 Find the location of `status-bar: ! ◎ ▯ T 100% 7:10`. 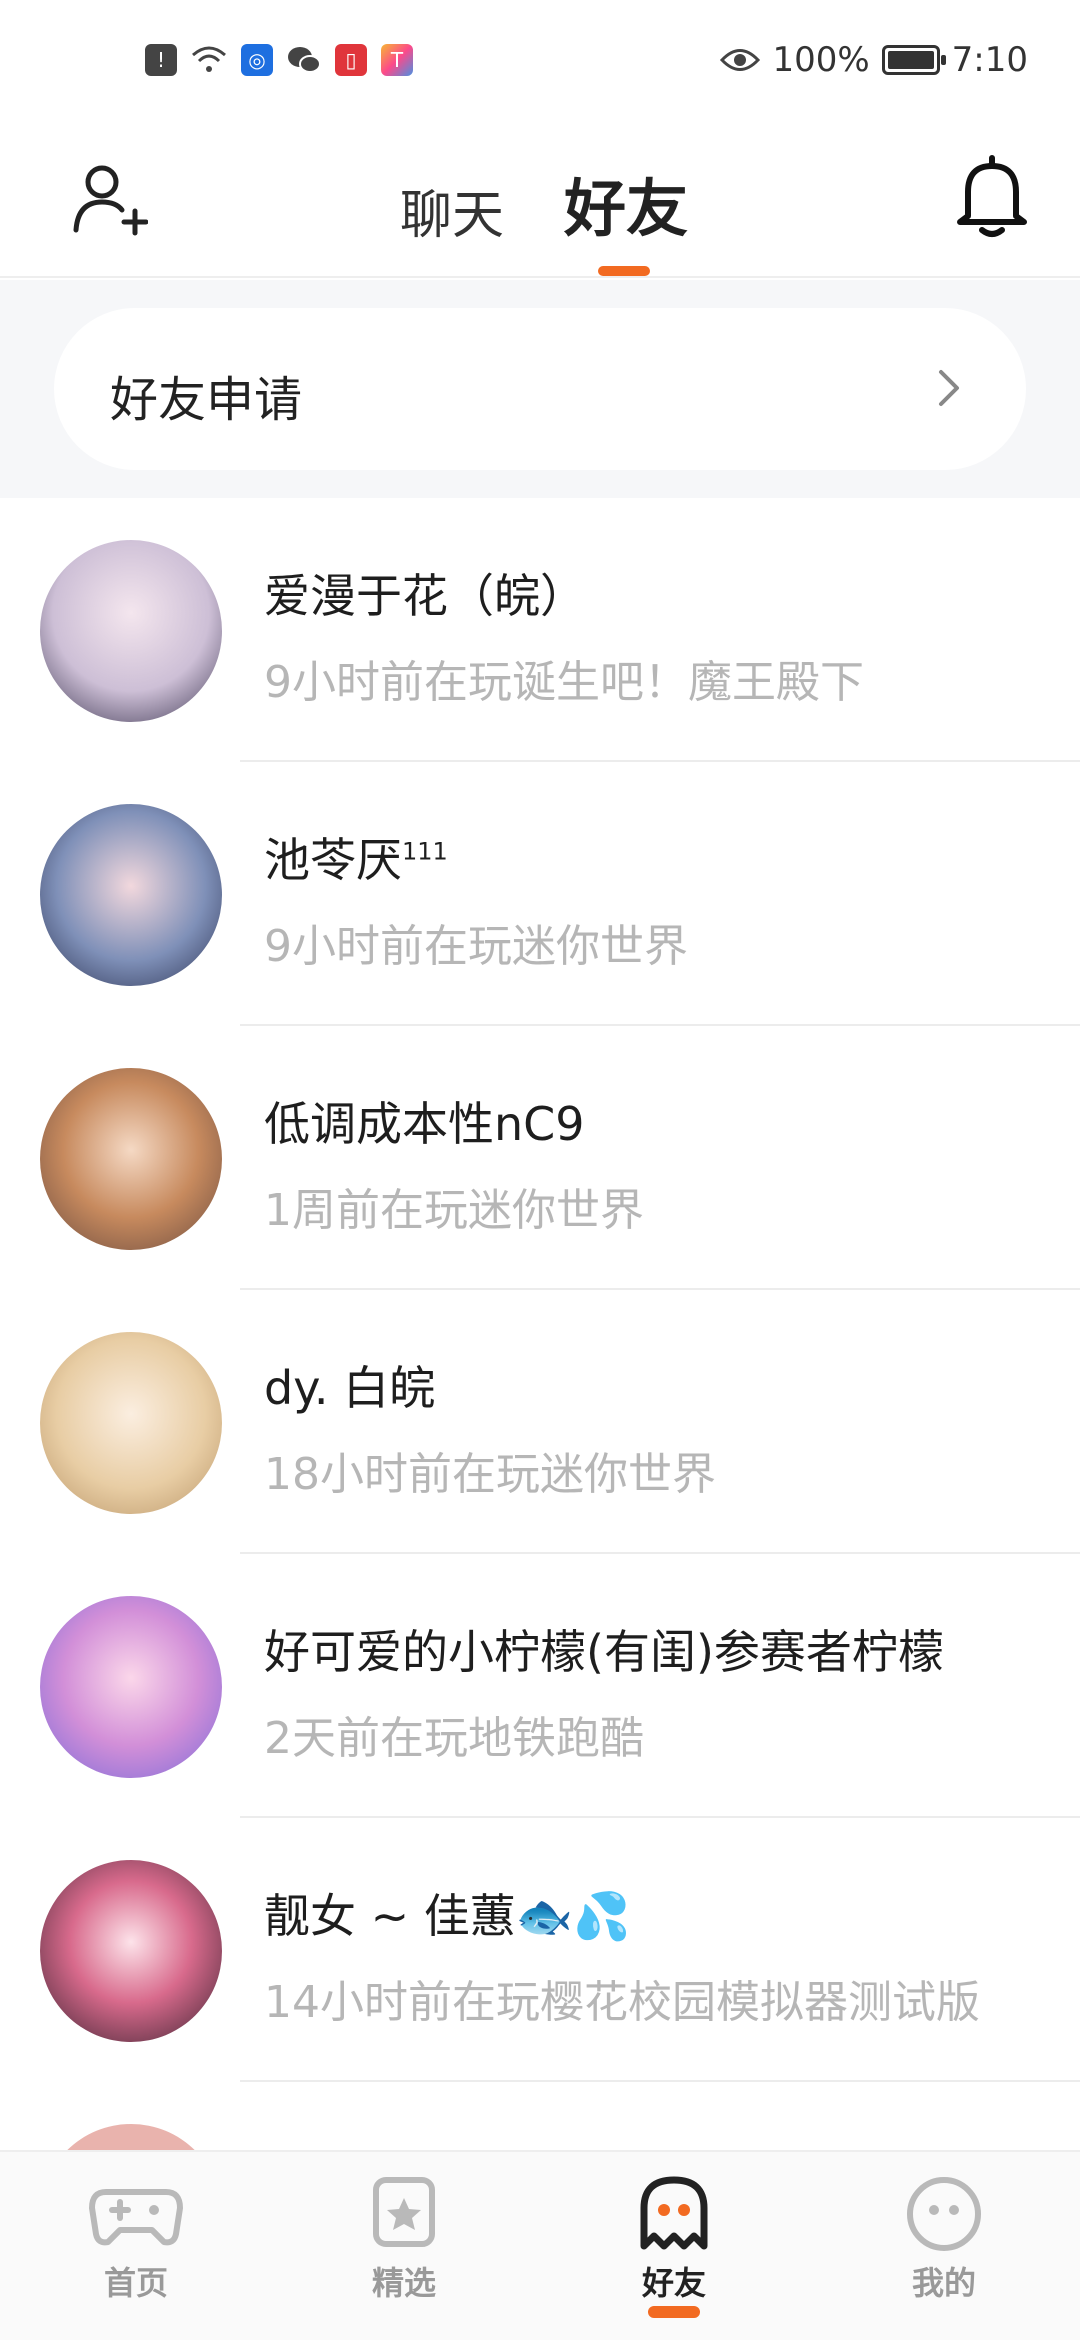

status-bar: ! ◎ ▯ T 100% 7:10 is located at coordinates (540, 65).